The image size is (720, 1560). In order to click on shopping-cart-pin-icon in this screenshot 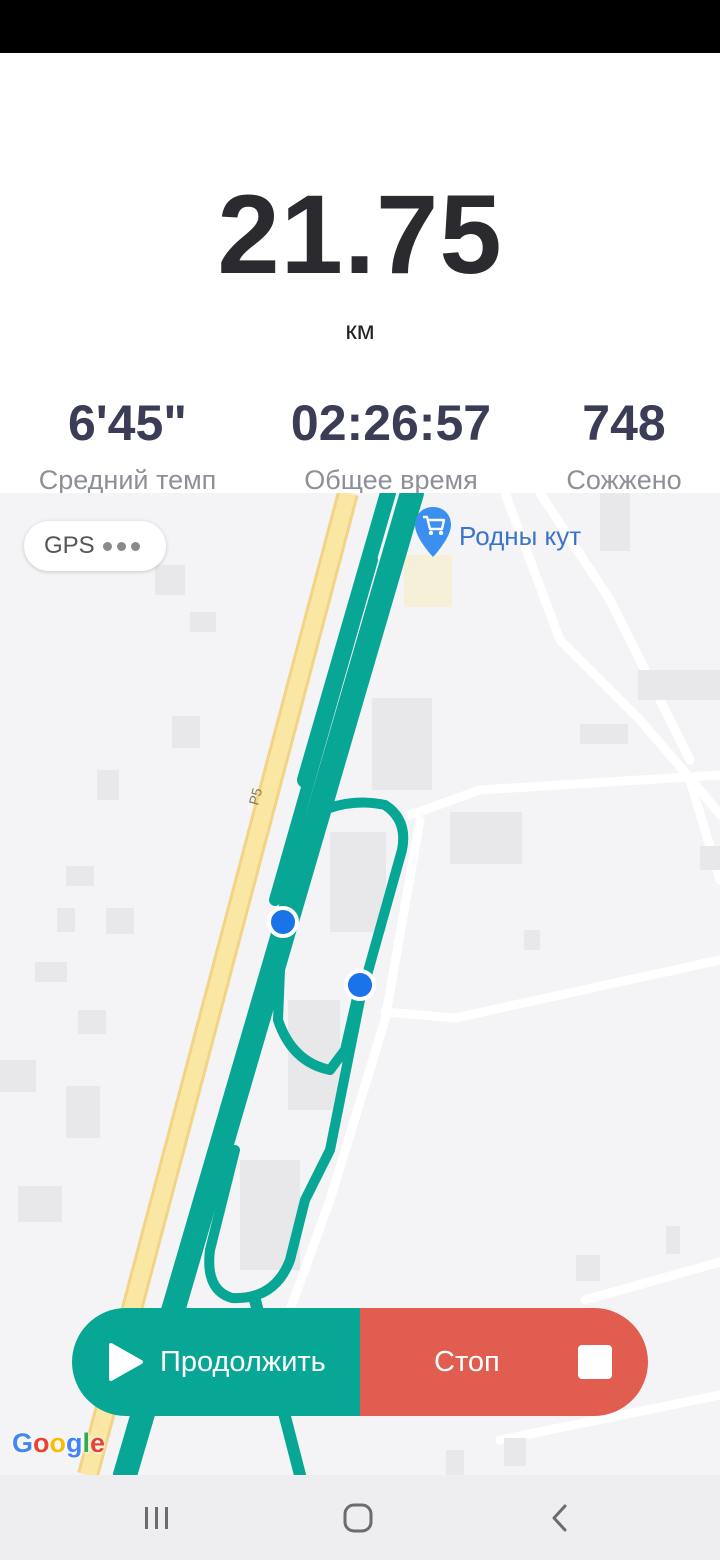, I will do `click(433, 532)`.